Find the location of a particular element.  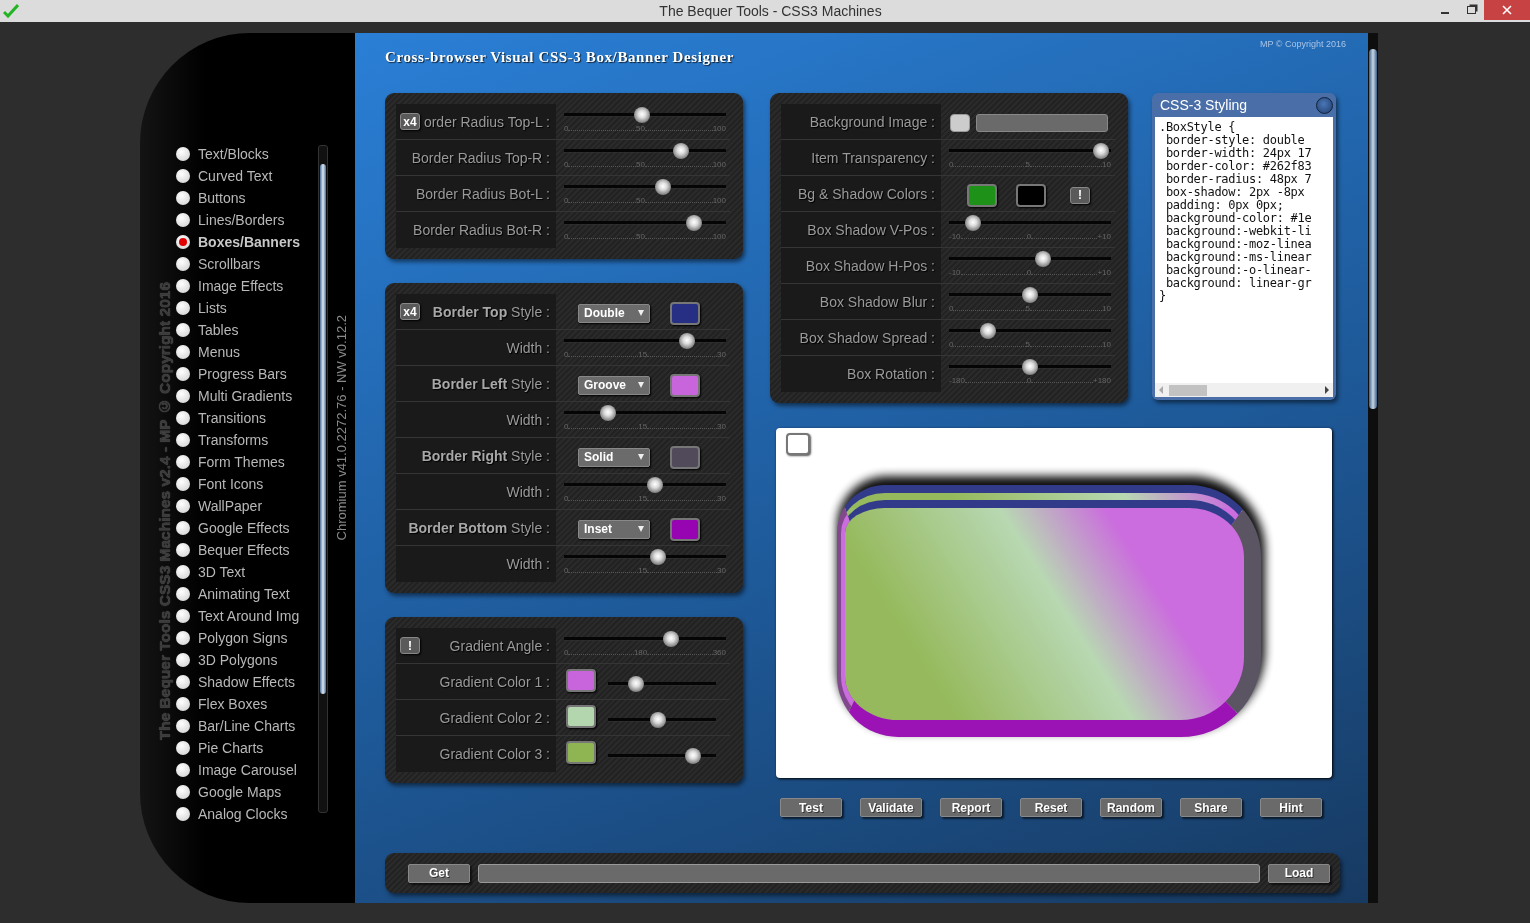

menu-item: Buttons is located at coordinates (247, 198).